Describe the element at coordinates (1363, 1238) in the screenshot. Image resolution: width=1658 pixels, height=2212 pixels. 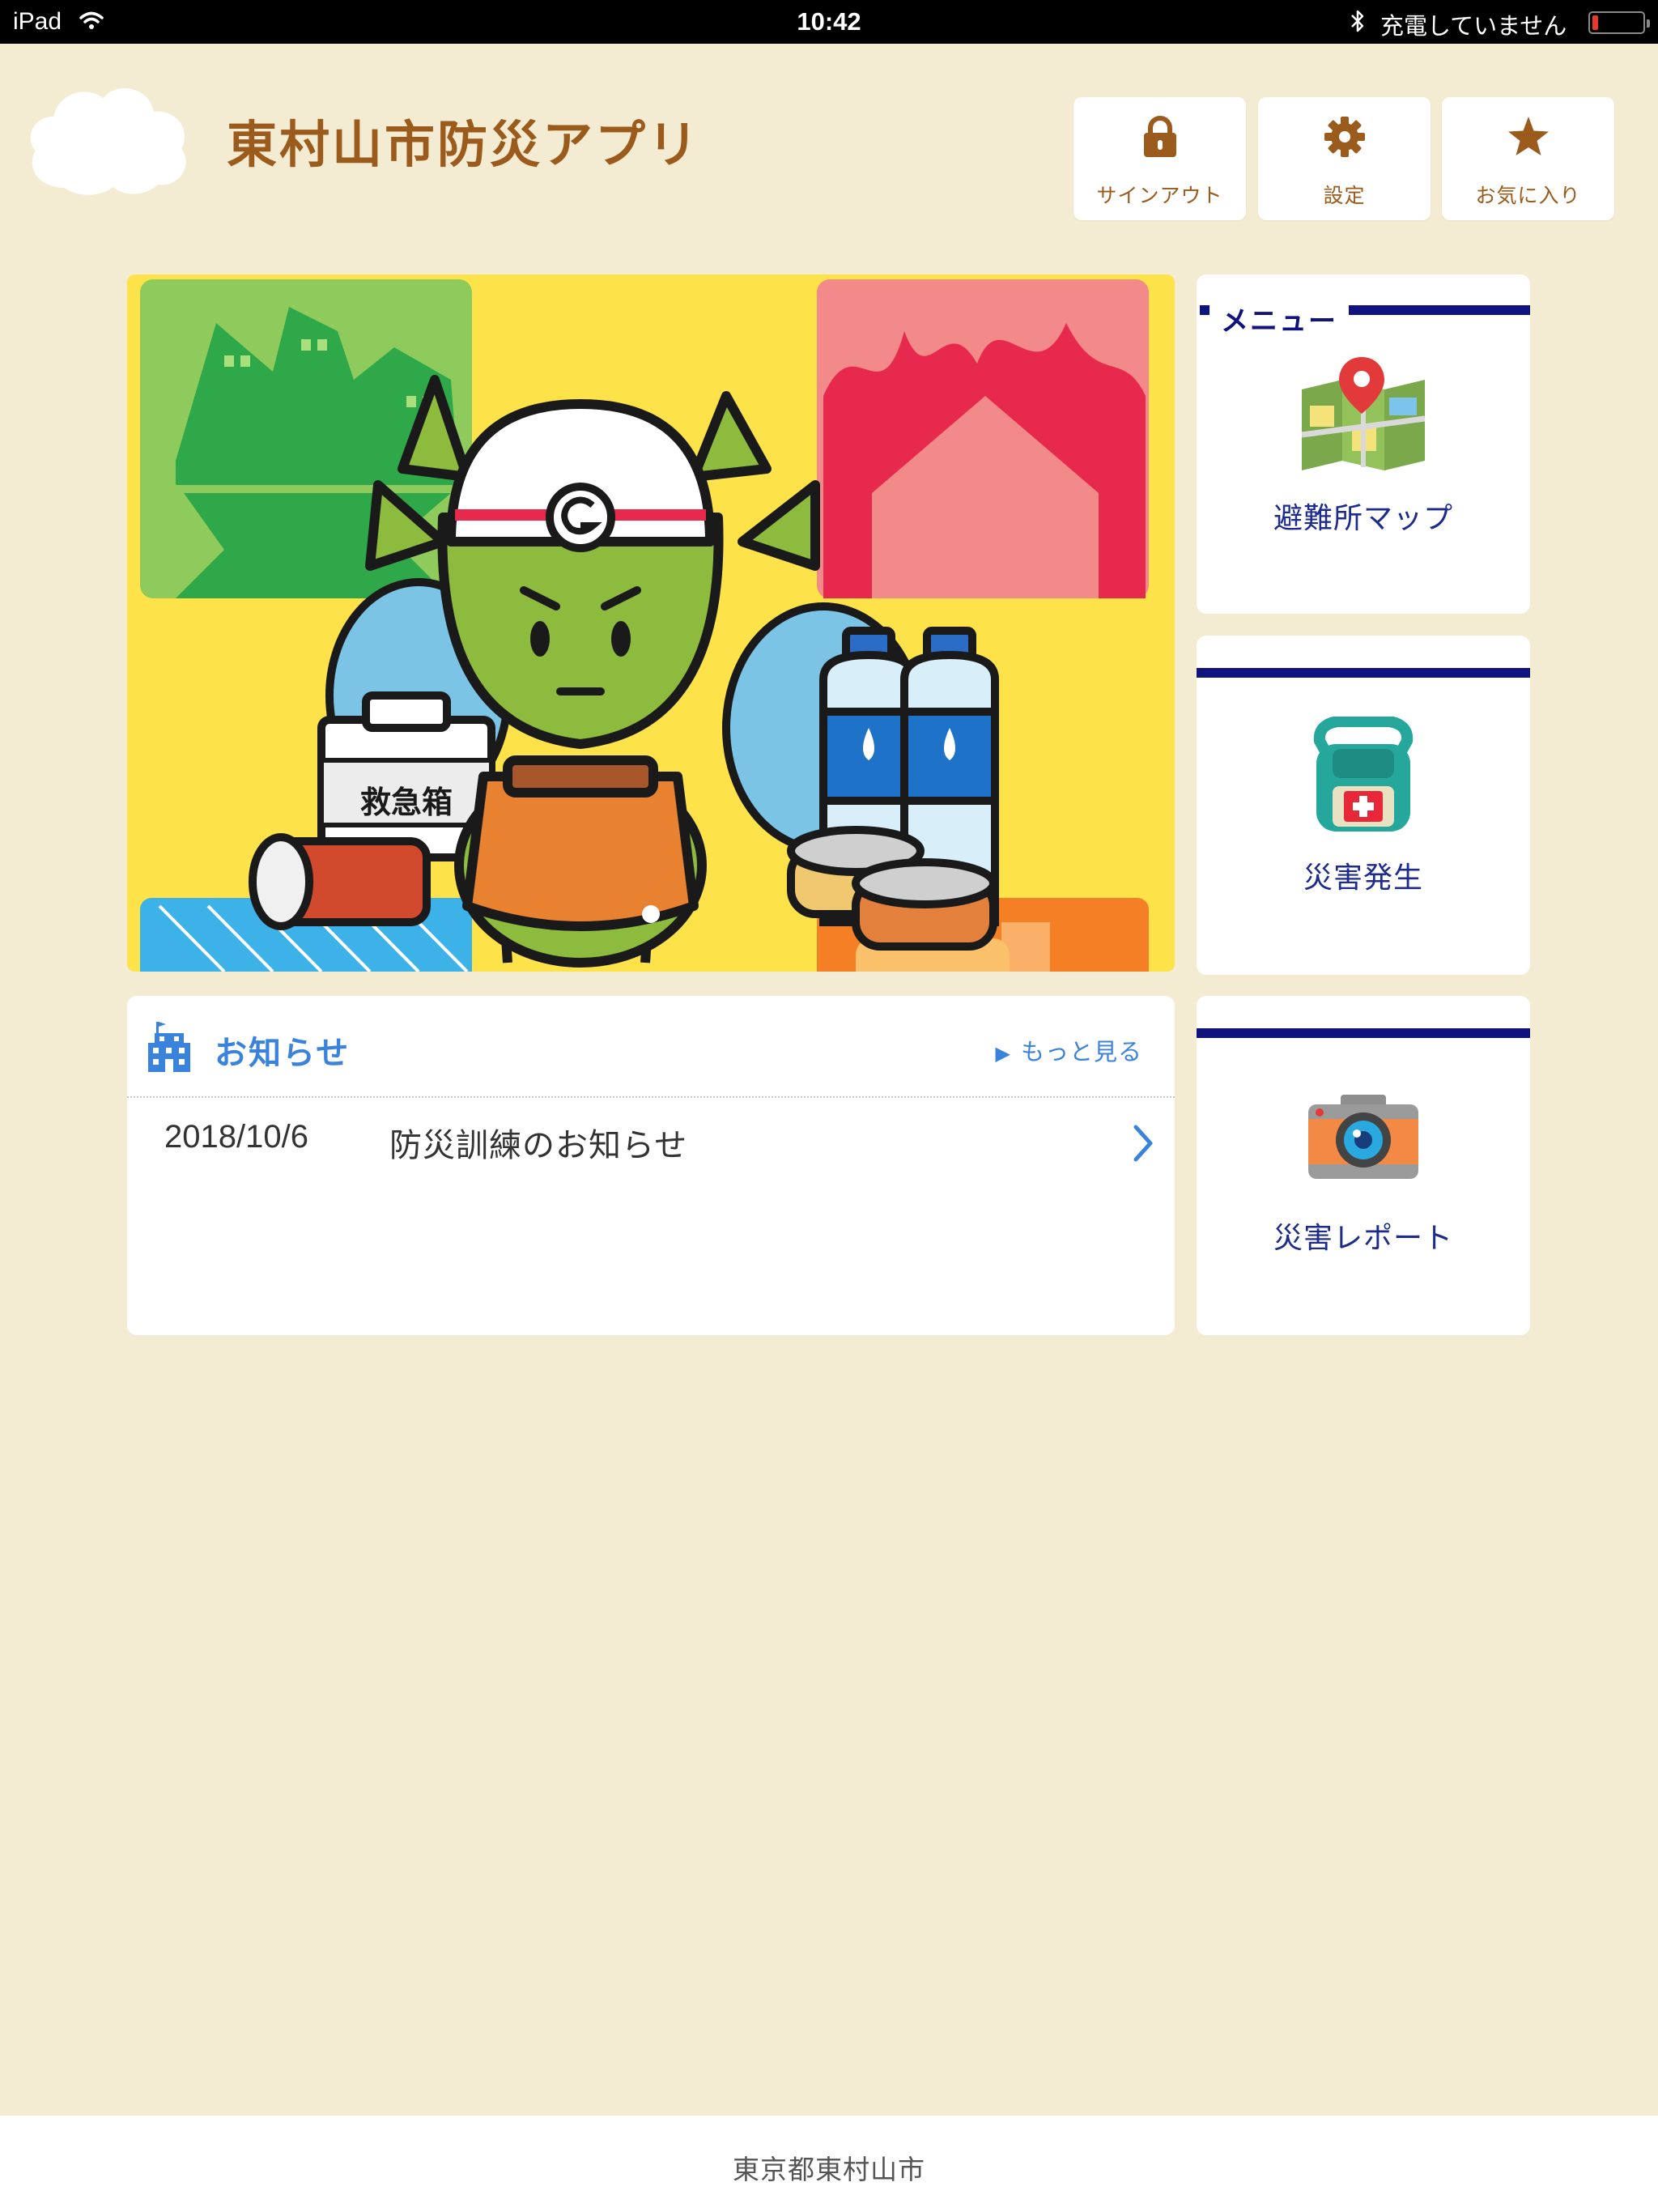
I see `menu-item-label: 災害レポート` at that location.